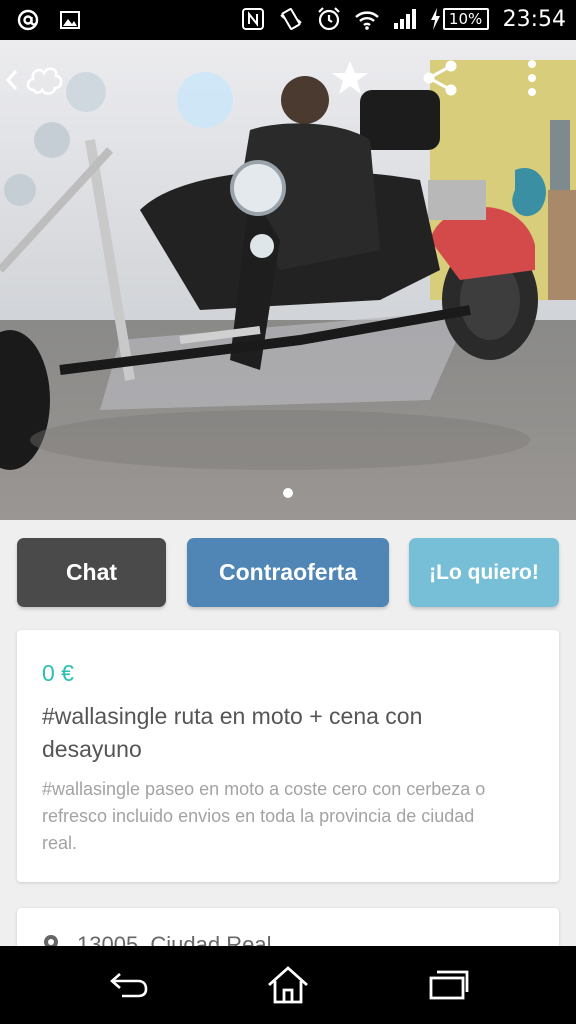 This screenshot has width=576, height=1024. I want to click on want-it-button: ¡Lo quiero!, so click(484, 572).